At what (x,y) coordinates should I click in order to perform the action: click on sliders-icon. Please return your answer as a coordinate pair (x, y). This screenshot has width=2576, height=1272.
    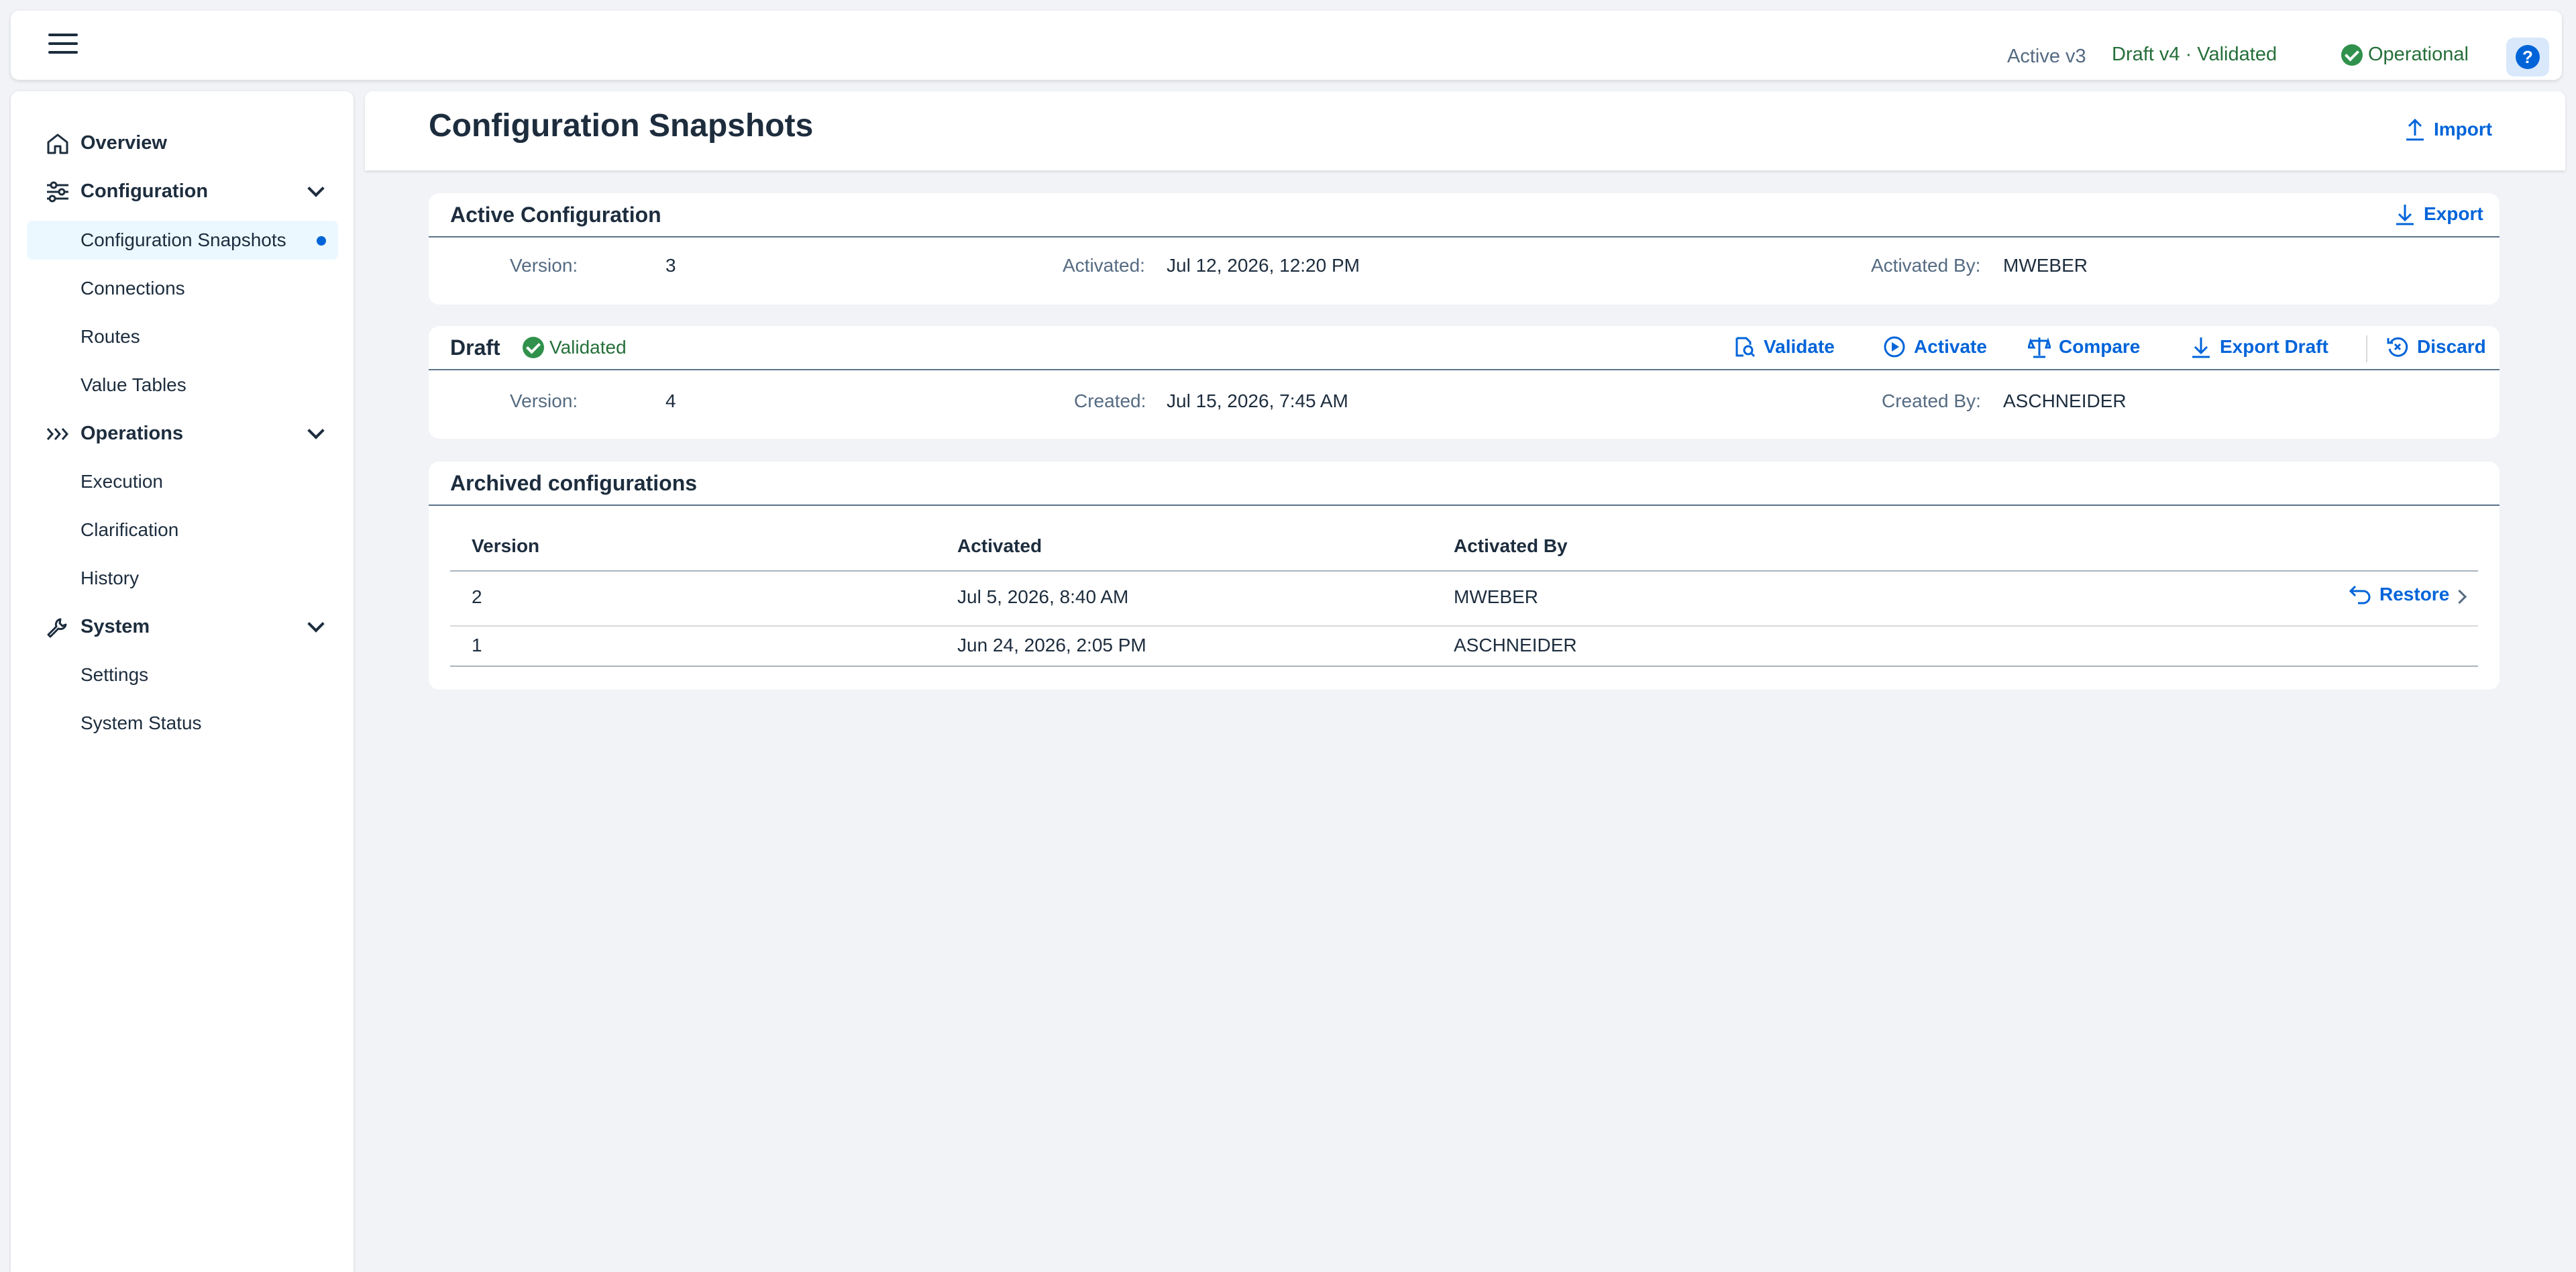
    Looking at the image, I should click on (57, 192).